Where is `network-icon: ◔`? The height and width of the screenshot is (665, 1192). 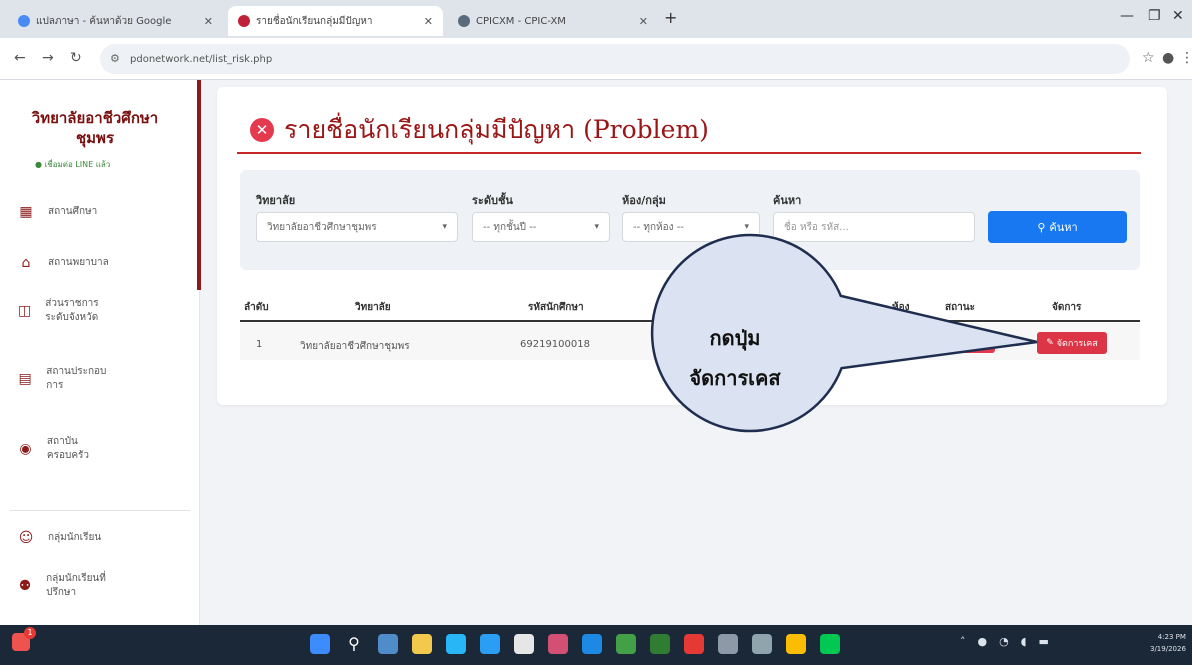 network-icon: ◔ is located at coordinates (1004, 641).